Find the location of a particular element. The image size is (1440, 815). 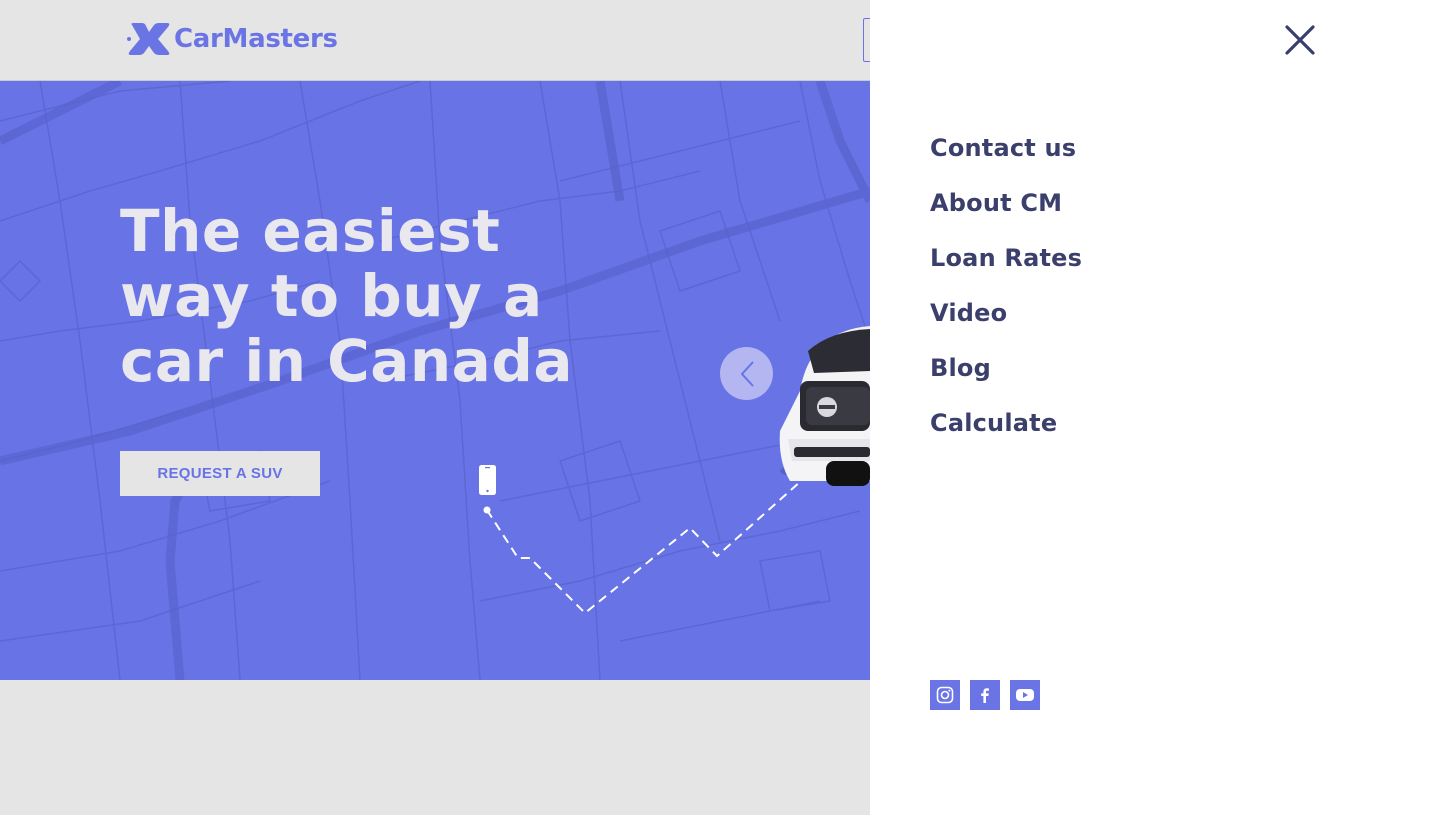

nav-contact-us: Contact us is located at coordinates (1006, 153).